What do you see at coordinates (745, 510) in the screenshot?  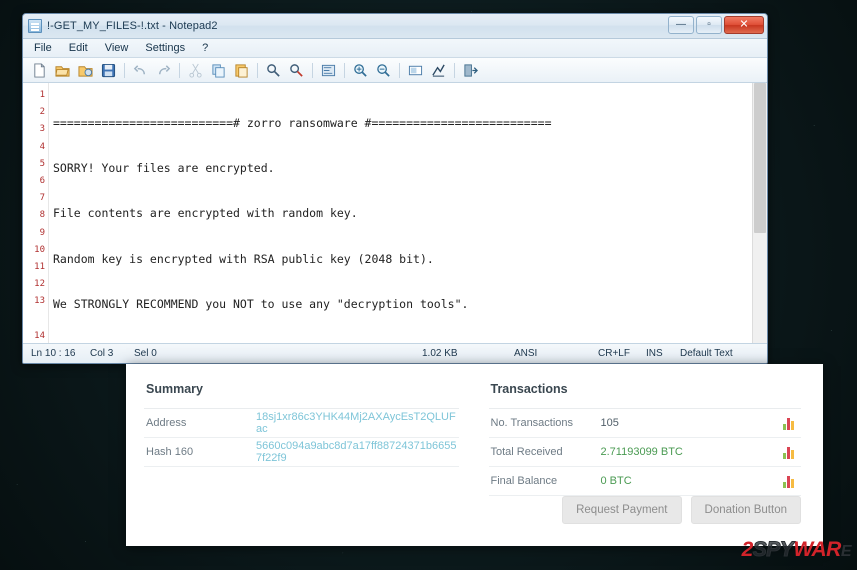 I see `donation-button: Donation Button` at bounding box center [745, 510].